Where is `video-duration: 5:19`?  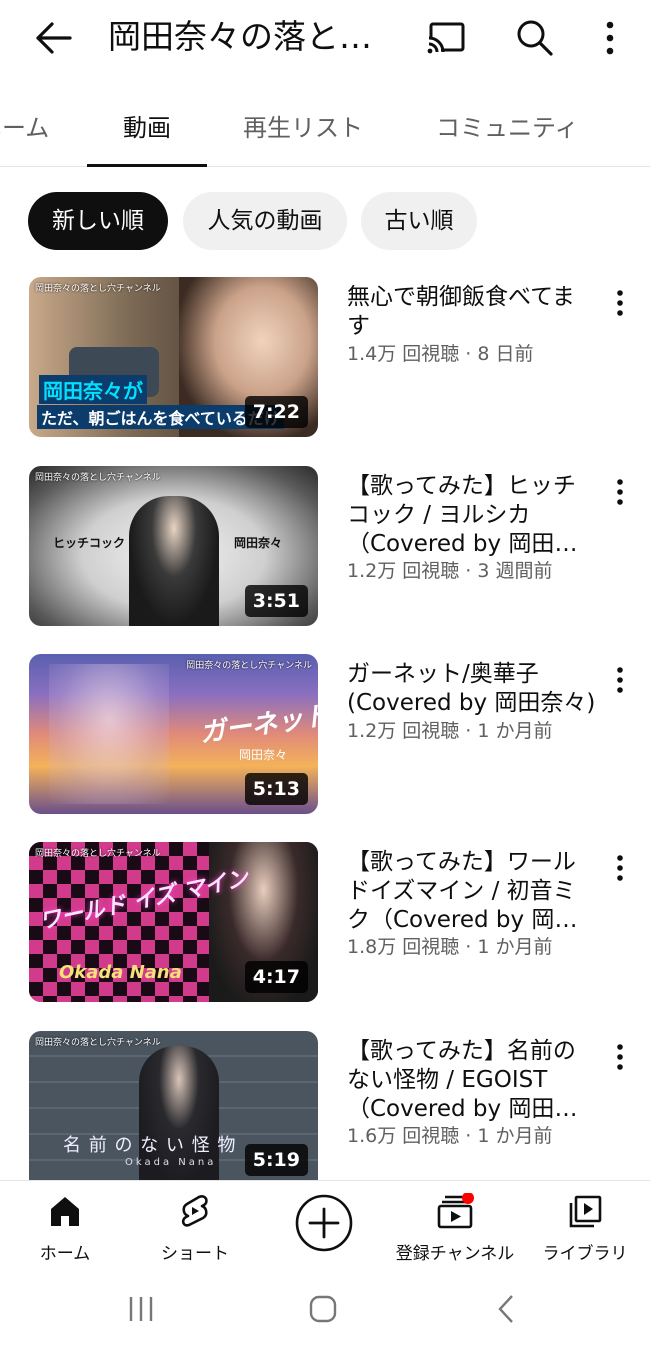
video-duration: 5:19 is located at coordinates (276, 1160).